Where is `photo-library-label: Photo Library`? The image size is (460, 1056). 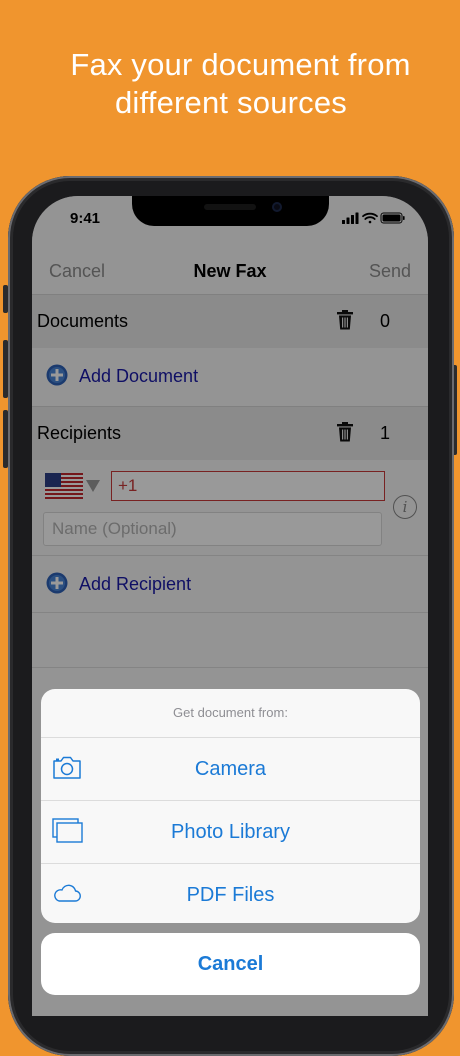 photo-library-label: Photo Library is located at coordinates (230, 832).